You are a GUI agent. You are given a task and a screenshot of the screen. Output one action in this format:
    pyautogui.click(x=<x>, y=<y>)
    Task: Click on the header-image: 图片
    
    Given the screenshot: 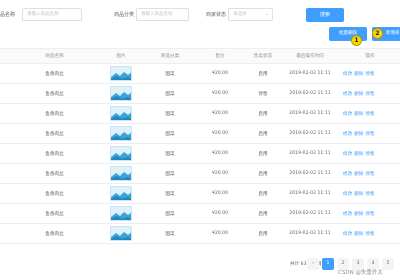 What is the action you would take?
    pyautogui.click(x=121, y=56)
    